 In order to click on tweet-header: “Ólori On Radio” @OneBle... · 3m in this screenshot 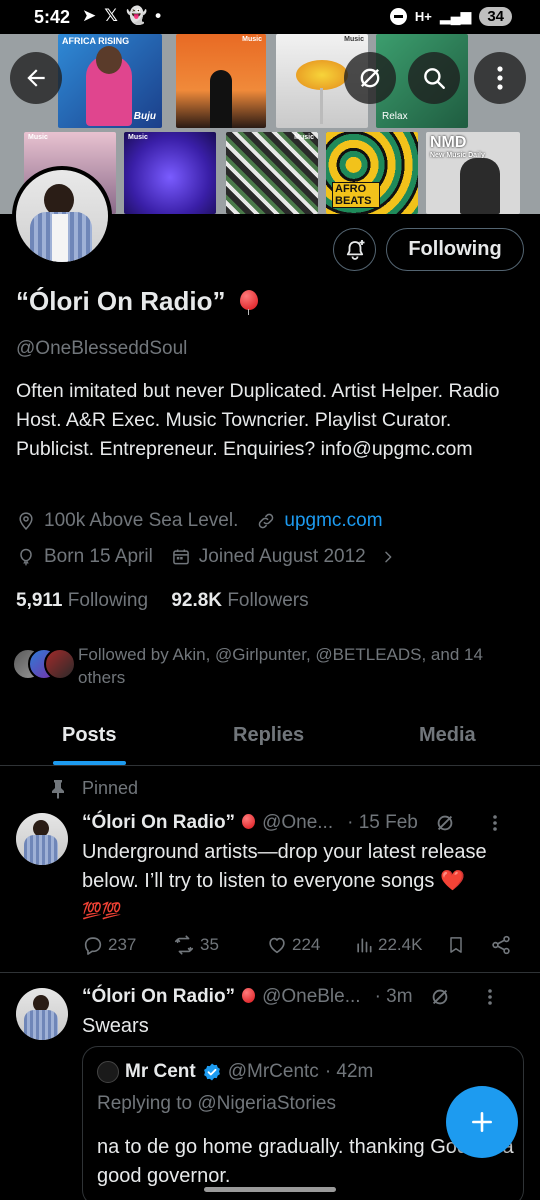, I will do `click(302, 997)`.